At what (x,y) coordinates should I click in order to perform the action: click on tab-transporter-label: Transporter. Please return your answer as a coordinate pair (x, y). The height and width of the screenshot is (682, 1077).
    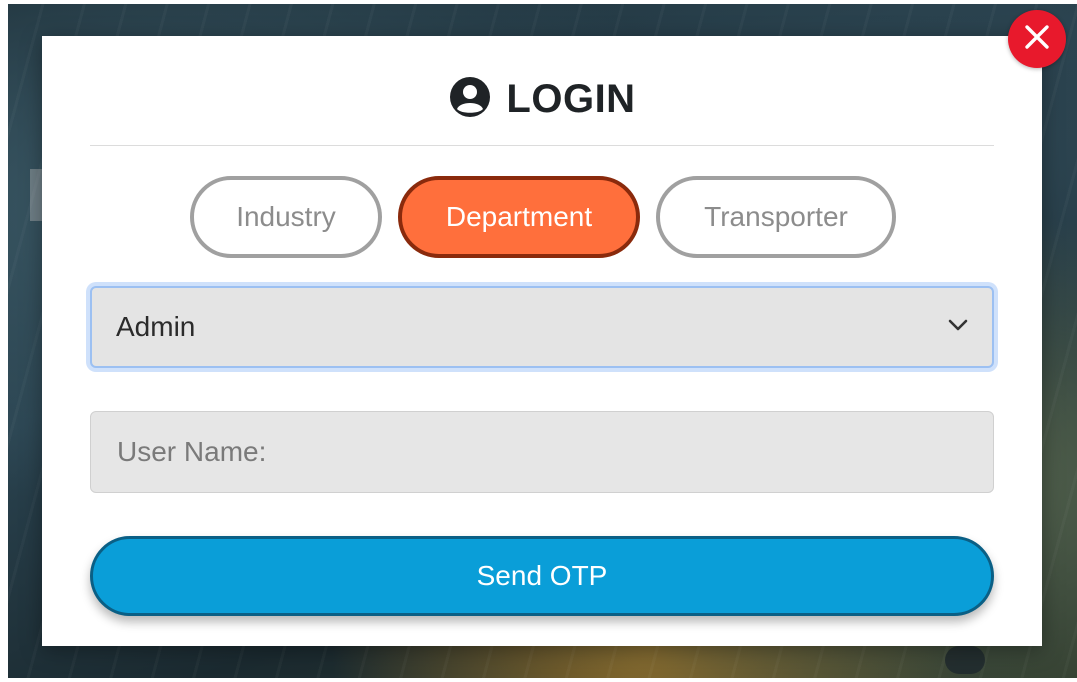
    Looking at the image, I should click on (776, 216).